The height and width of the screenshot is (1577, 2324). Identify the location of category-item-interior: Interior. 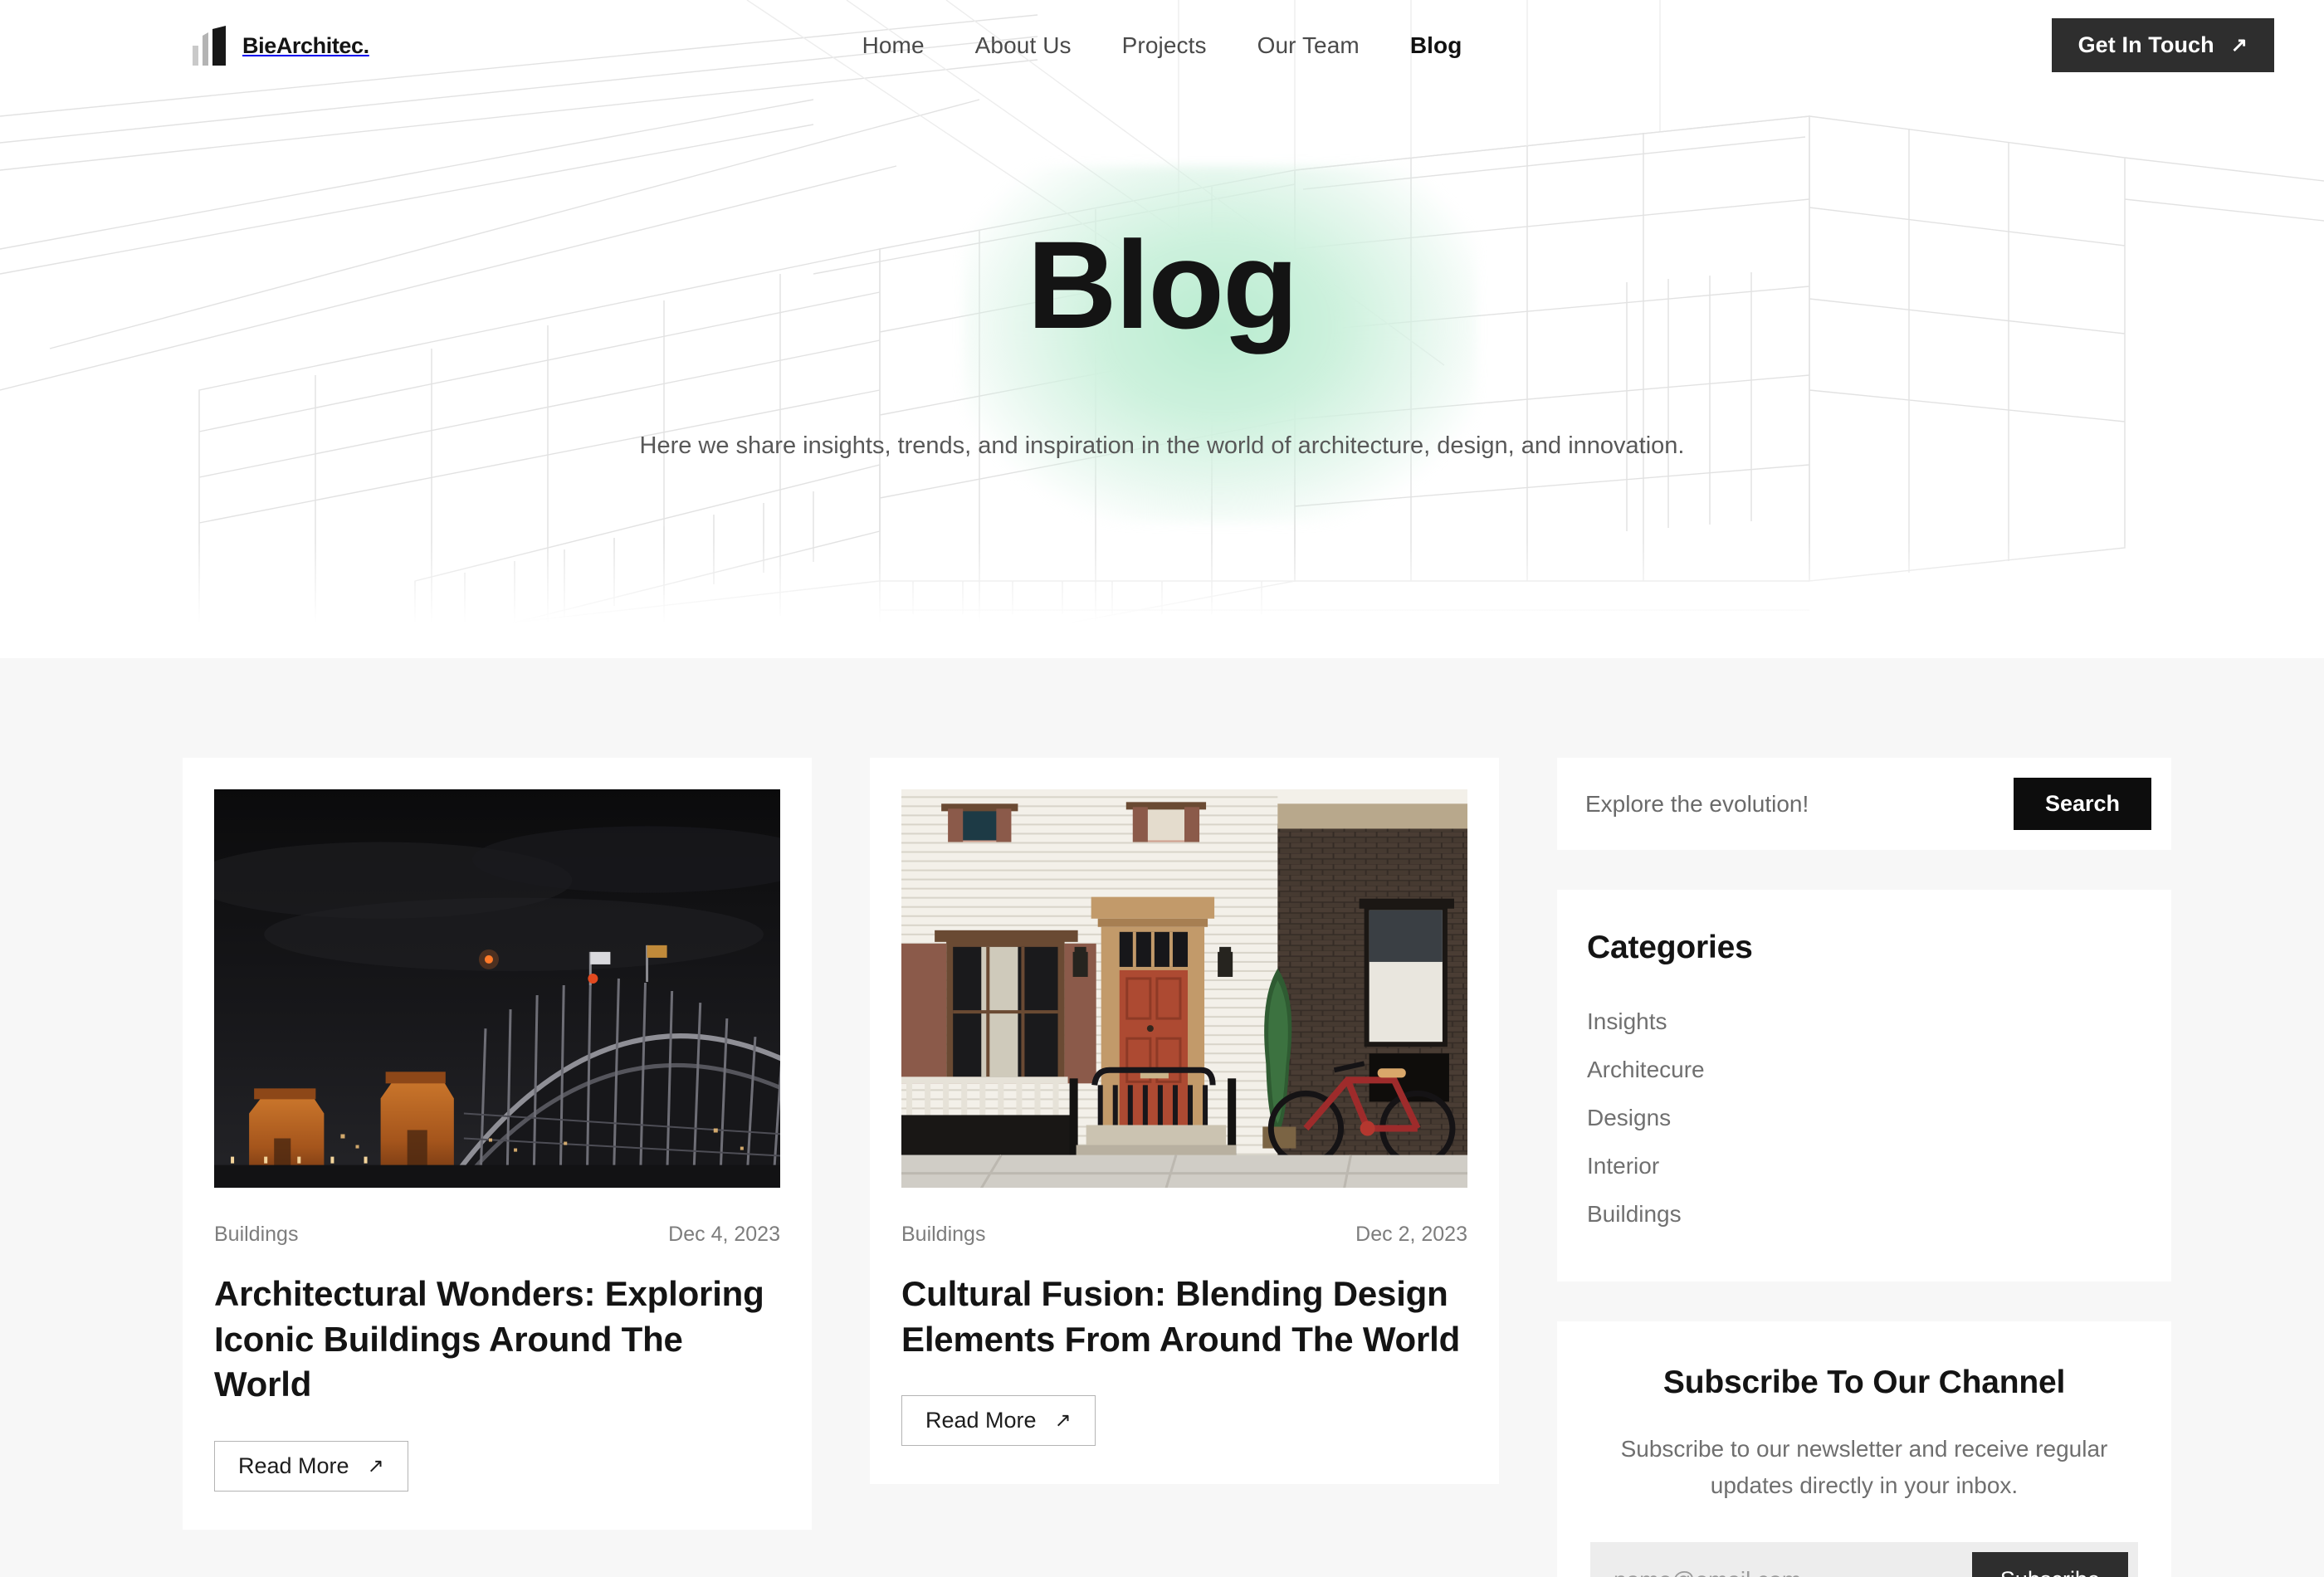
(1864, 1166).